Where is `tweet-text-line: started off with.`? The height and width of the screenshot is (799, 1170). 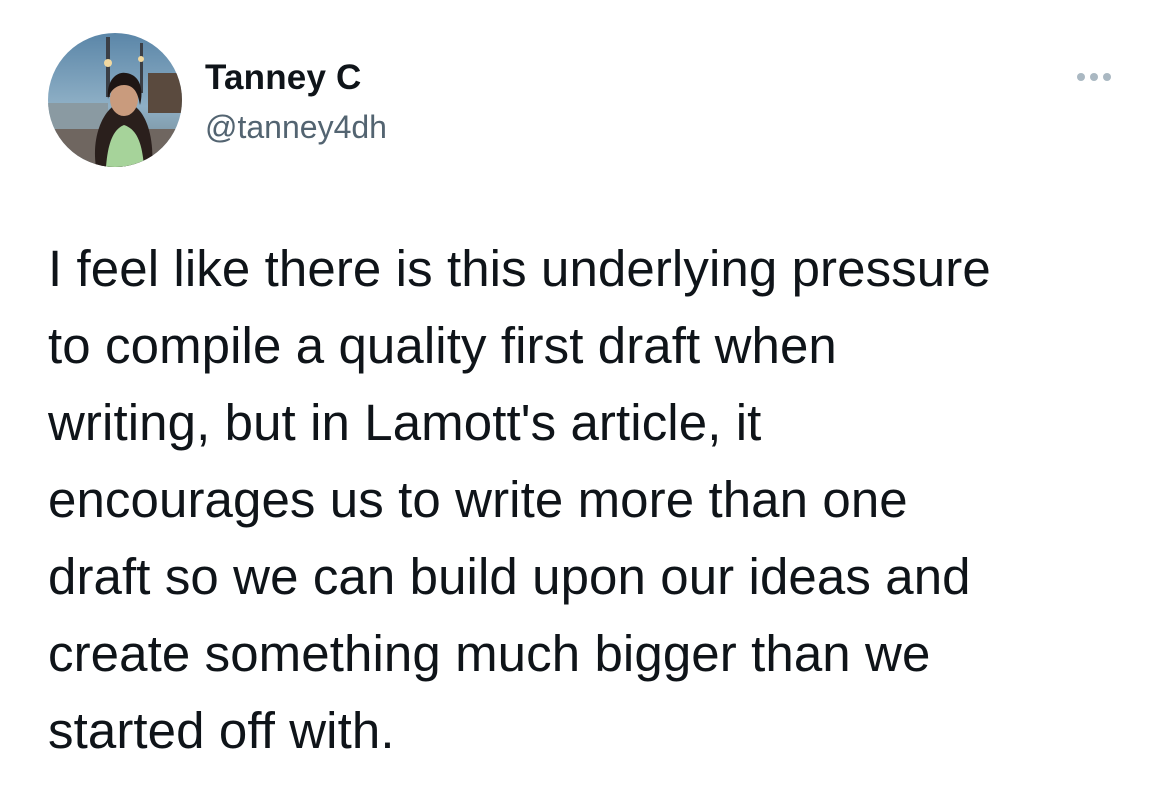
tweet-text-line: started off with. is located at coordinates (221, 730).